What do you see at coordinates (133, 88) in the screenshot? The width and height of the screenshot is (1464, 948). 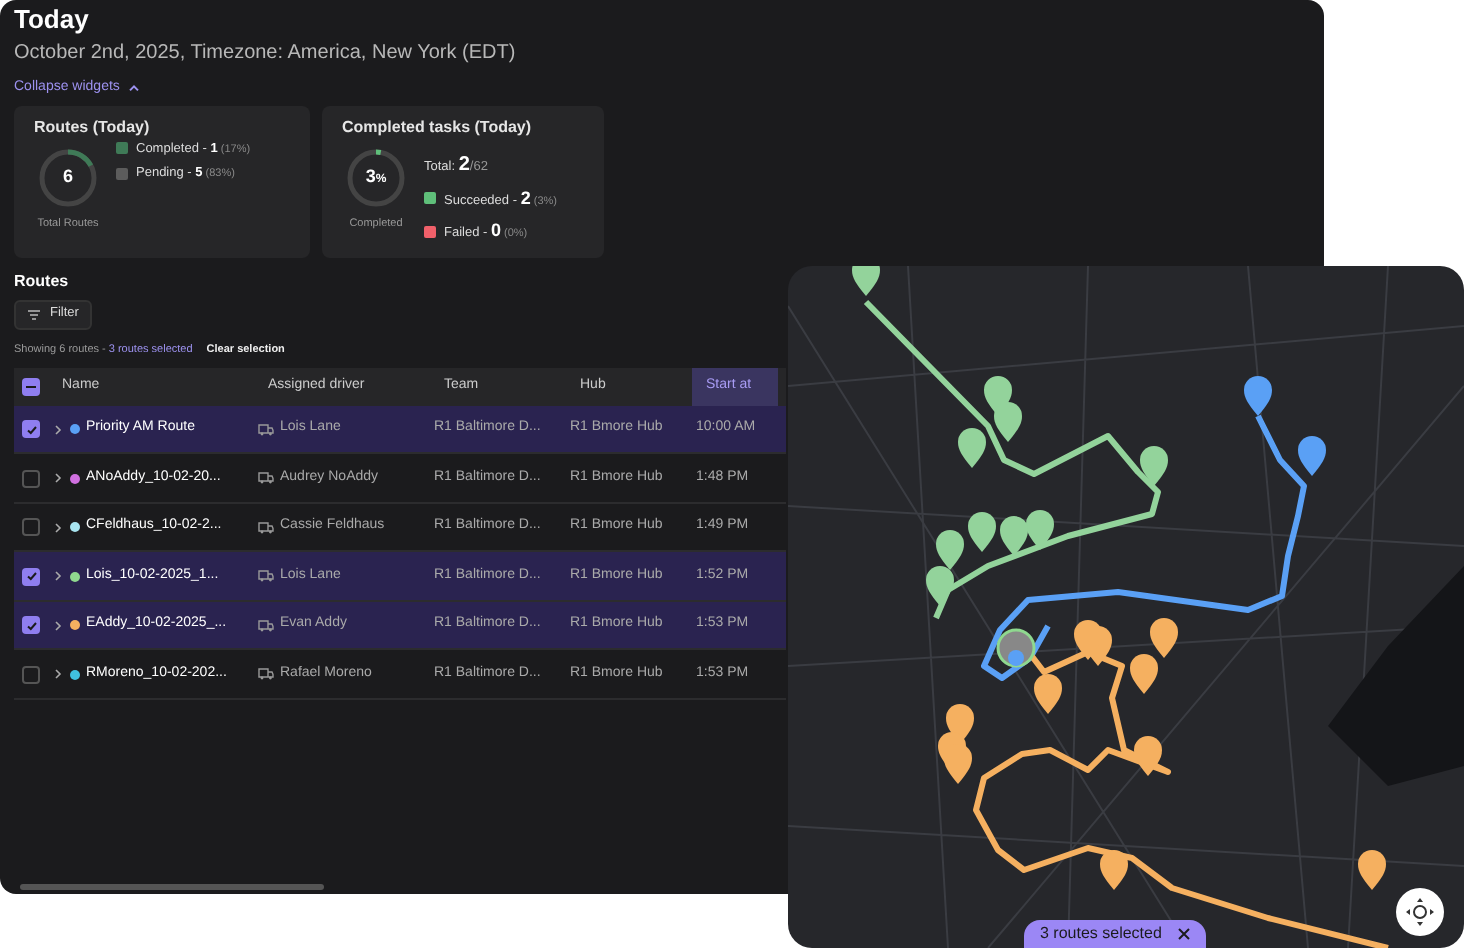 I see `chevron-up-icon` at bounding box center [133, 88].